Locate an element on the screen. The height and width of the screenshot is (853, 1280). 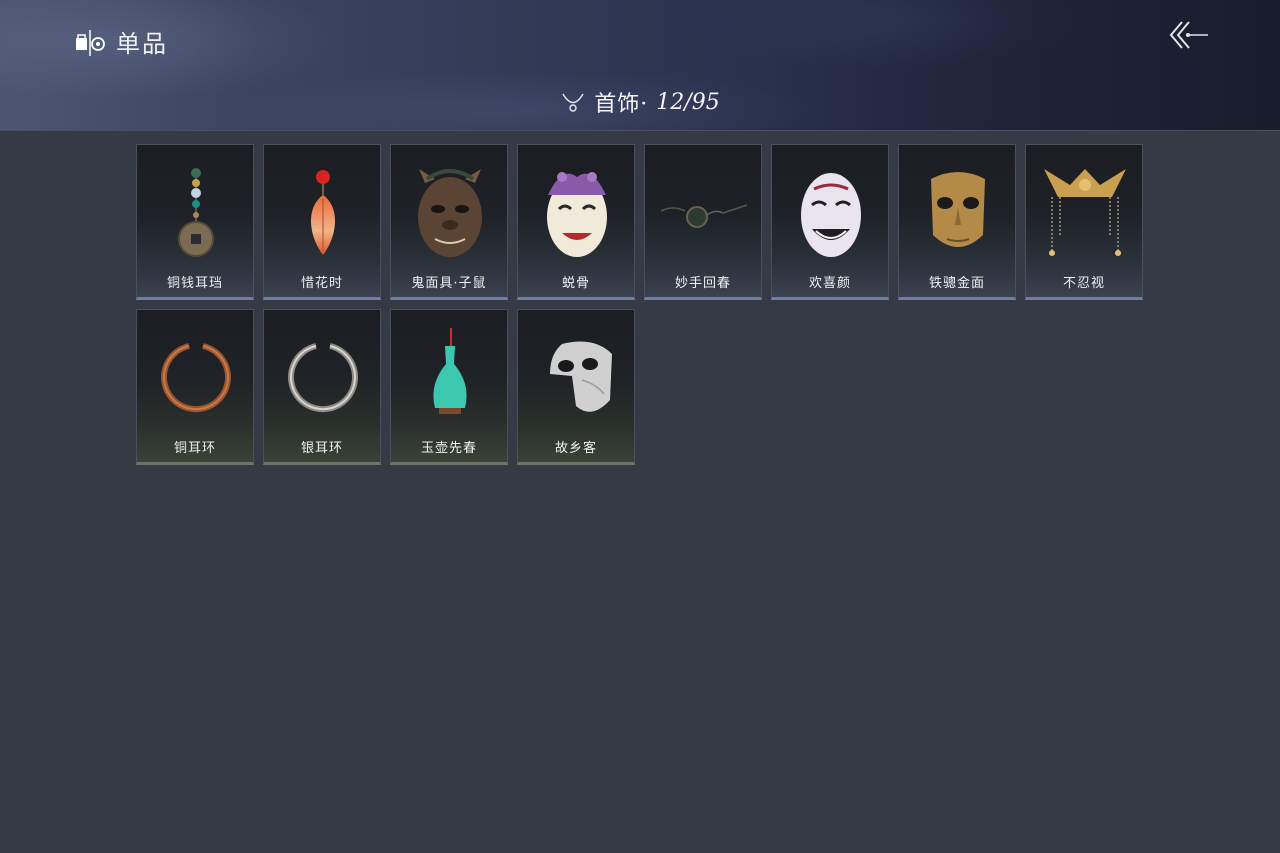
item-name: 故乡客 is located at coordinates (575, 448).